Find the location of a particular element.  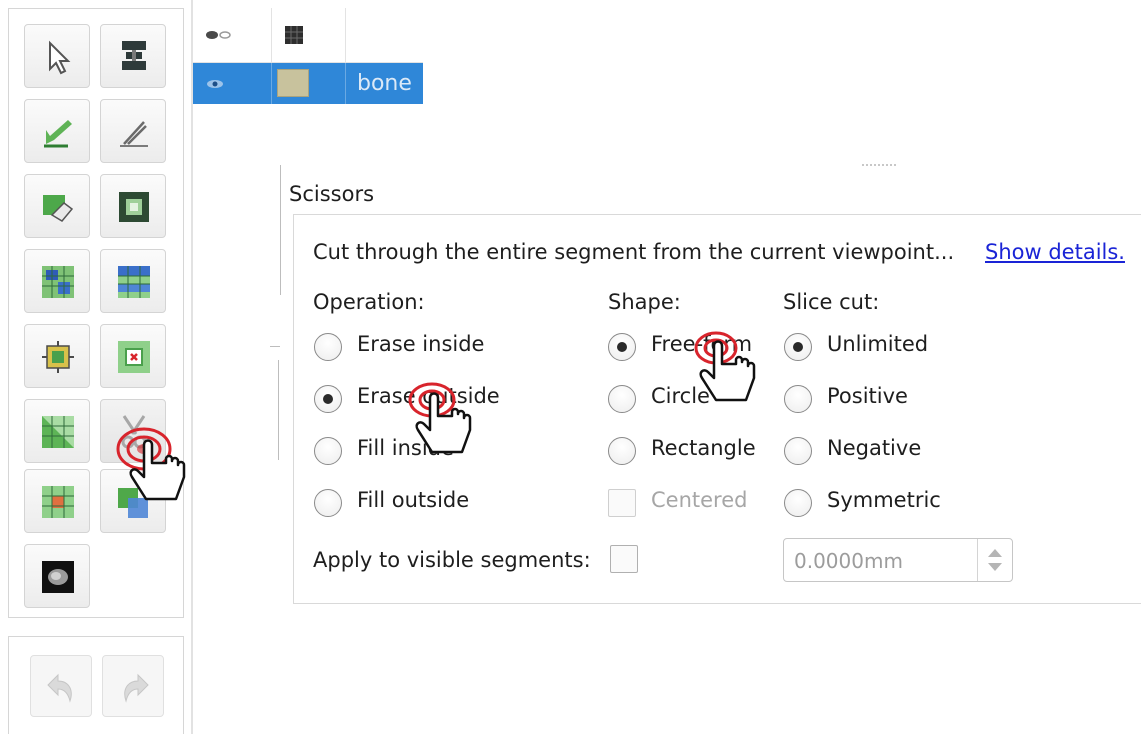

operation-label: Operation: is located at coordinates (369, 302).